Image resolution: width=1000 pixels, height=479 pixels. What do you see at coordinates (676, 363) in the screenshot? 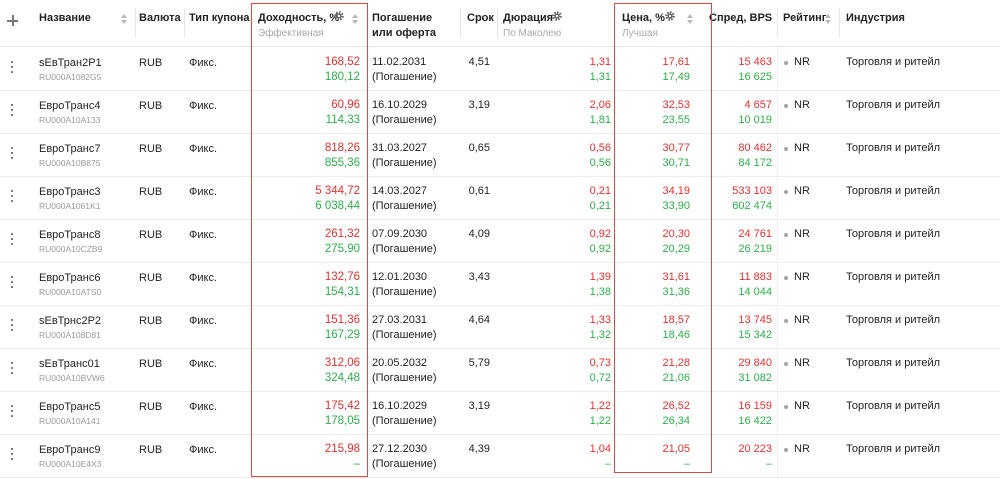
I see `price-bid: 21,28` at bounding box center [676, 363].